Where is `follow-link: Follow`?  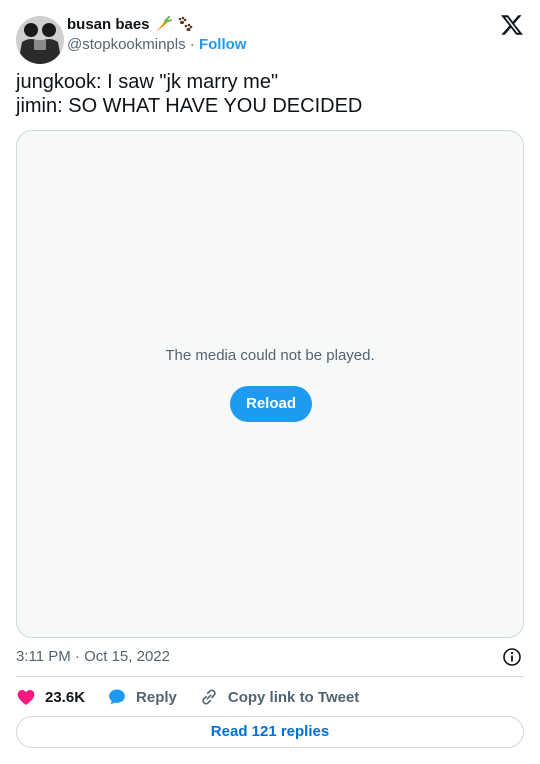
follow-link: Follow is located at coordinates (223, 44).